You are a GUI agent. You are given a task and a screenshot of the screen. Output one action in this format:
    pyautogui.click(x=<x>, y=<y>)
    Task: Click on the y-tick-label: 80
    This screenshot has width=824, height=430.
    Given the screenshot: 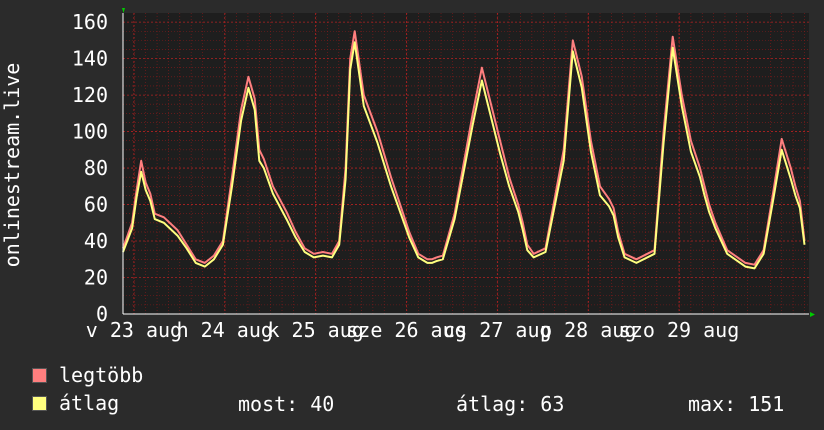 What is the action you would take?
    pyautogui.click(x=96, y=168)
    